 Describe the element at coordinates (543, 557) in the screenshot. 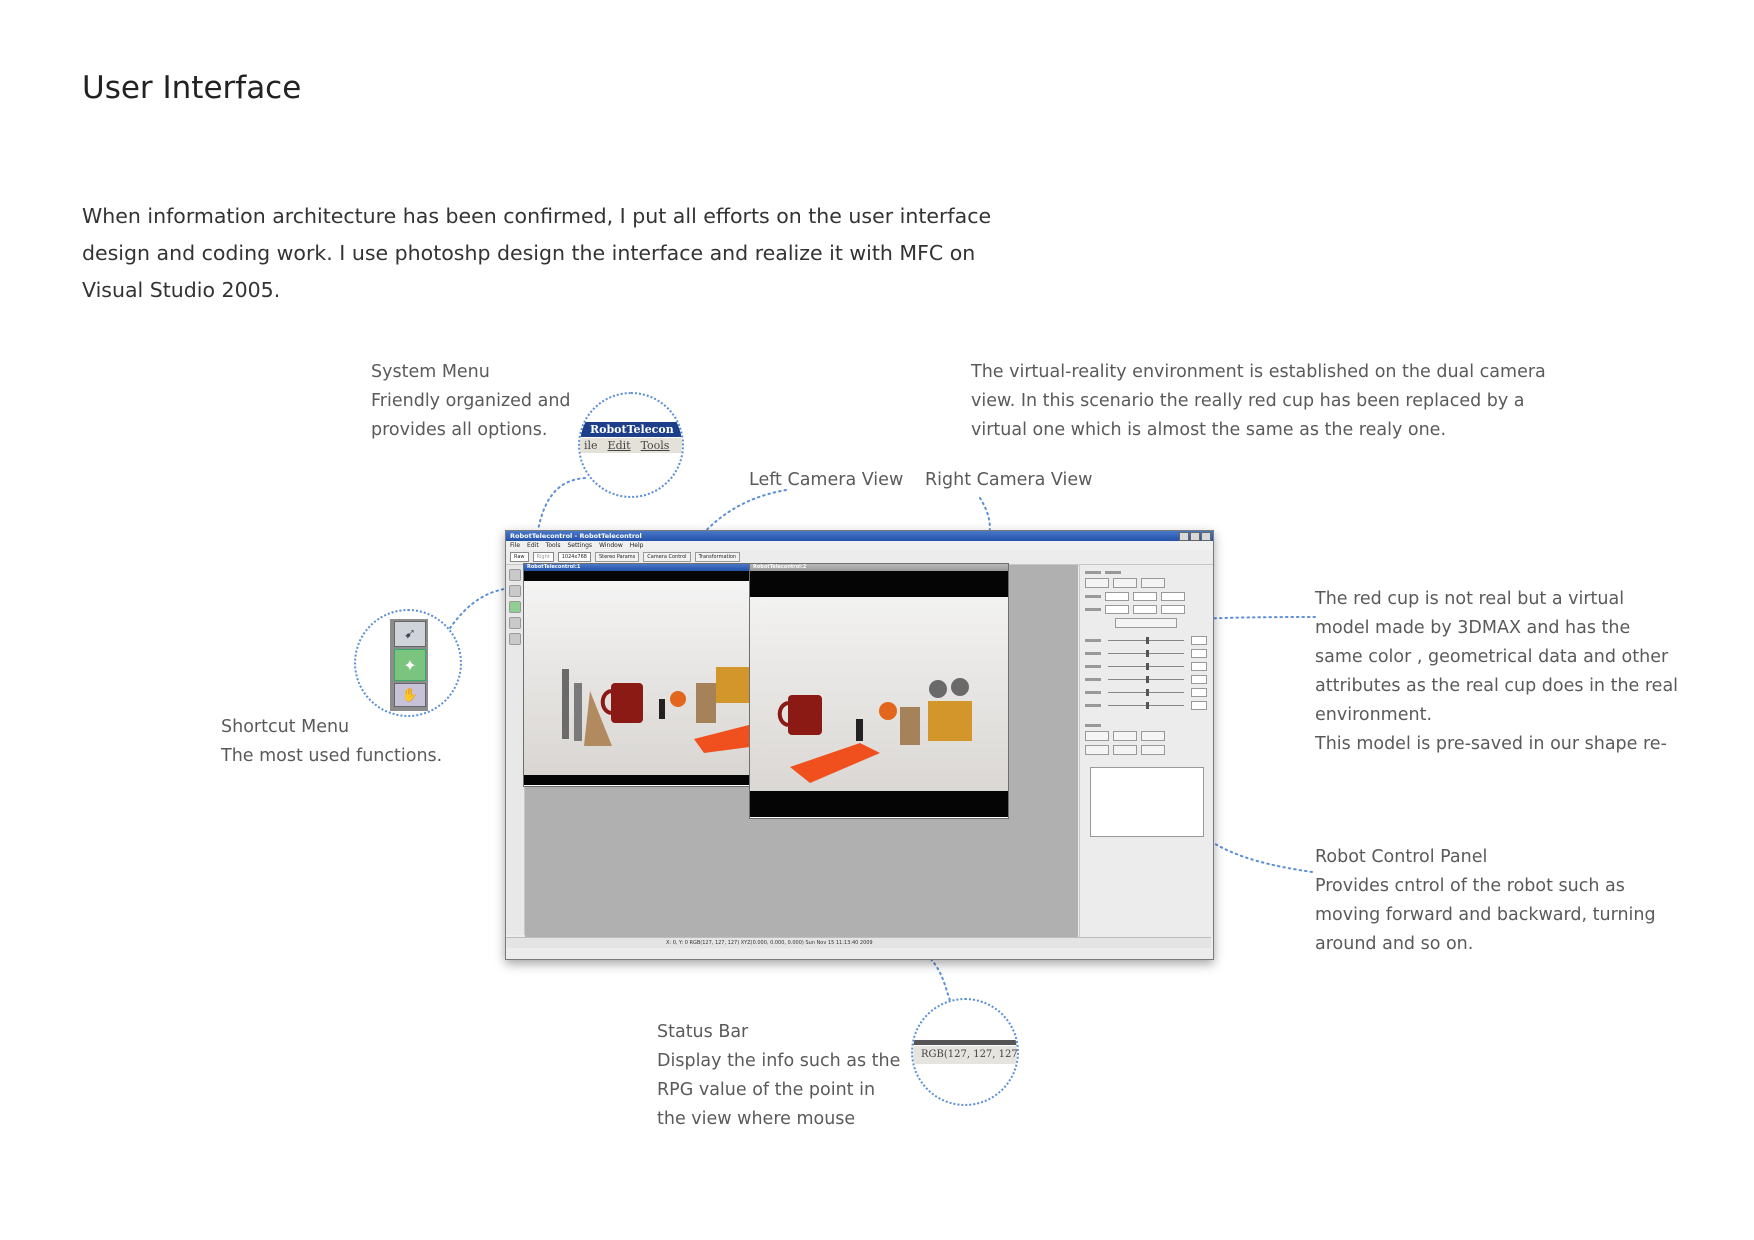

I see `camera-select: Right` at that location.